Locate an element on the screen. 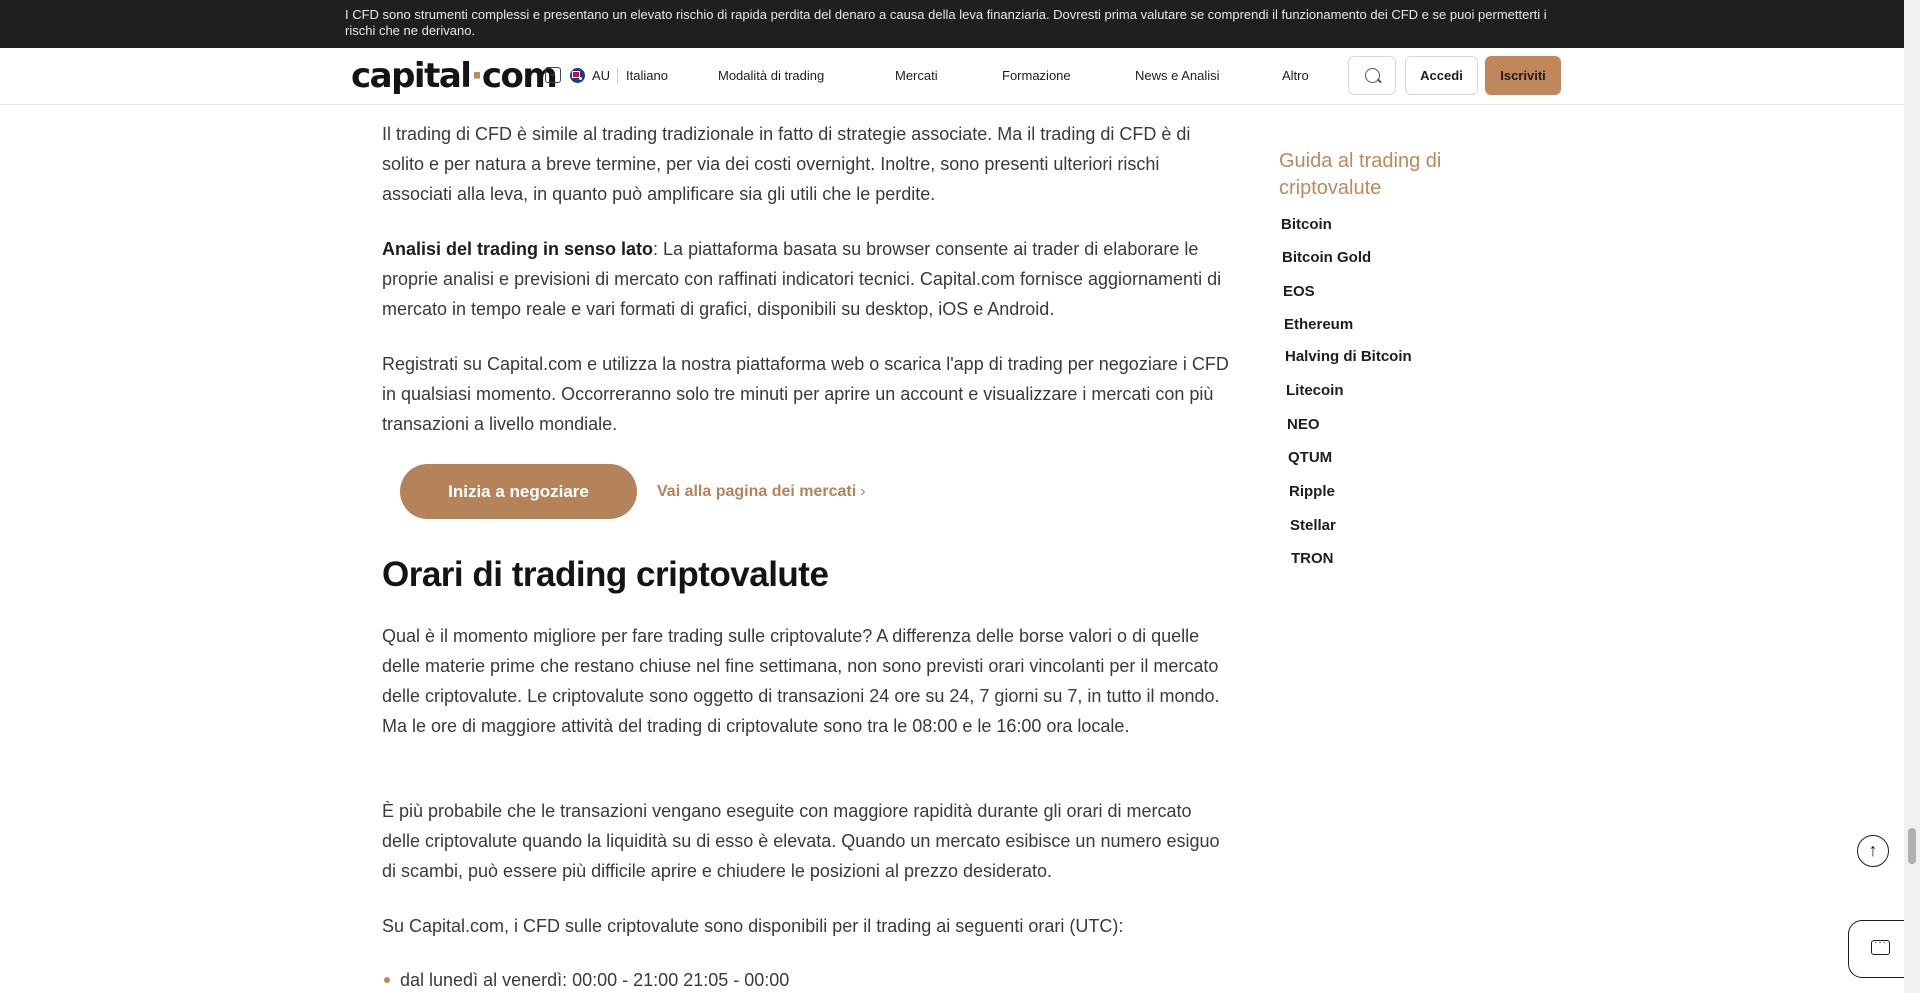 This screenshot has width=1920, height=993. login-button: Accedi is located at coordinates (1441, 75).